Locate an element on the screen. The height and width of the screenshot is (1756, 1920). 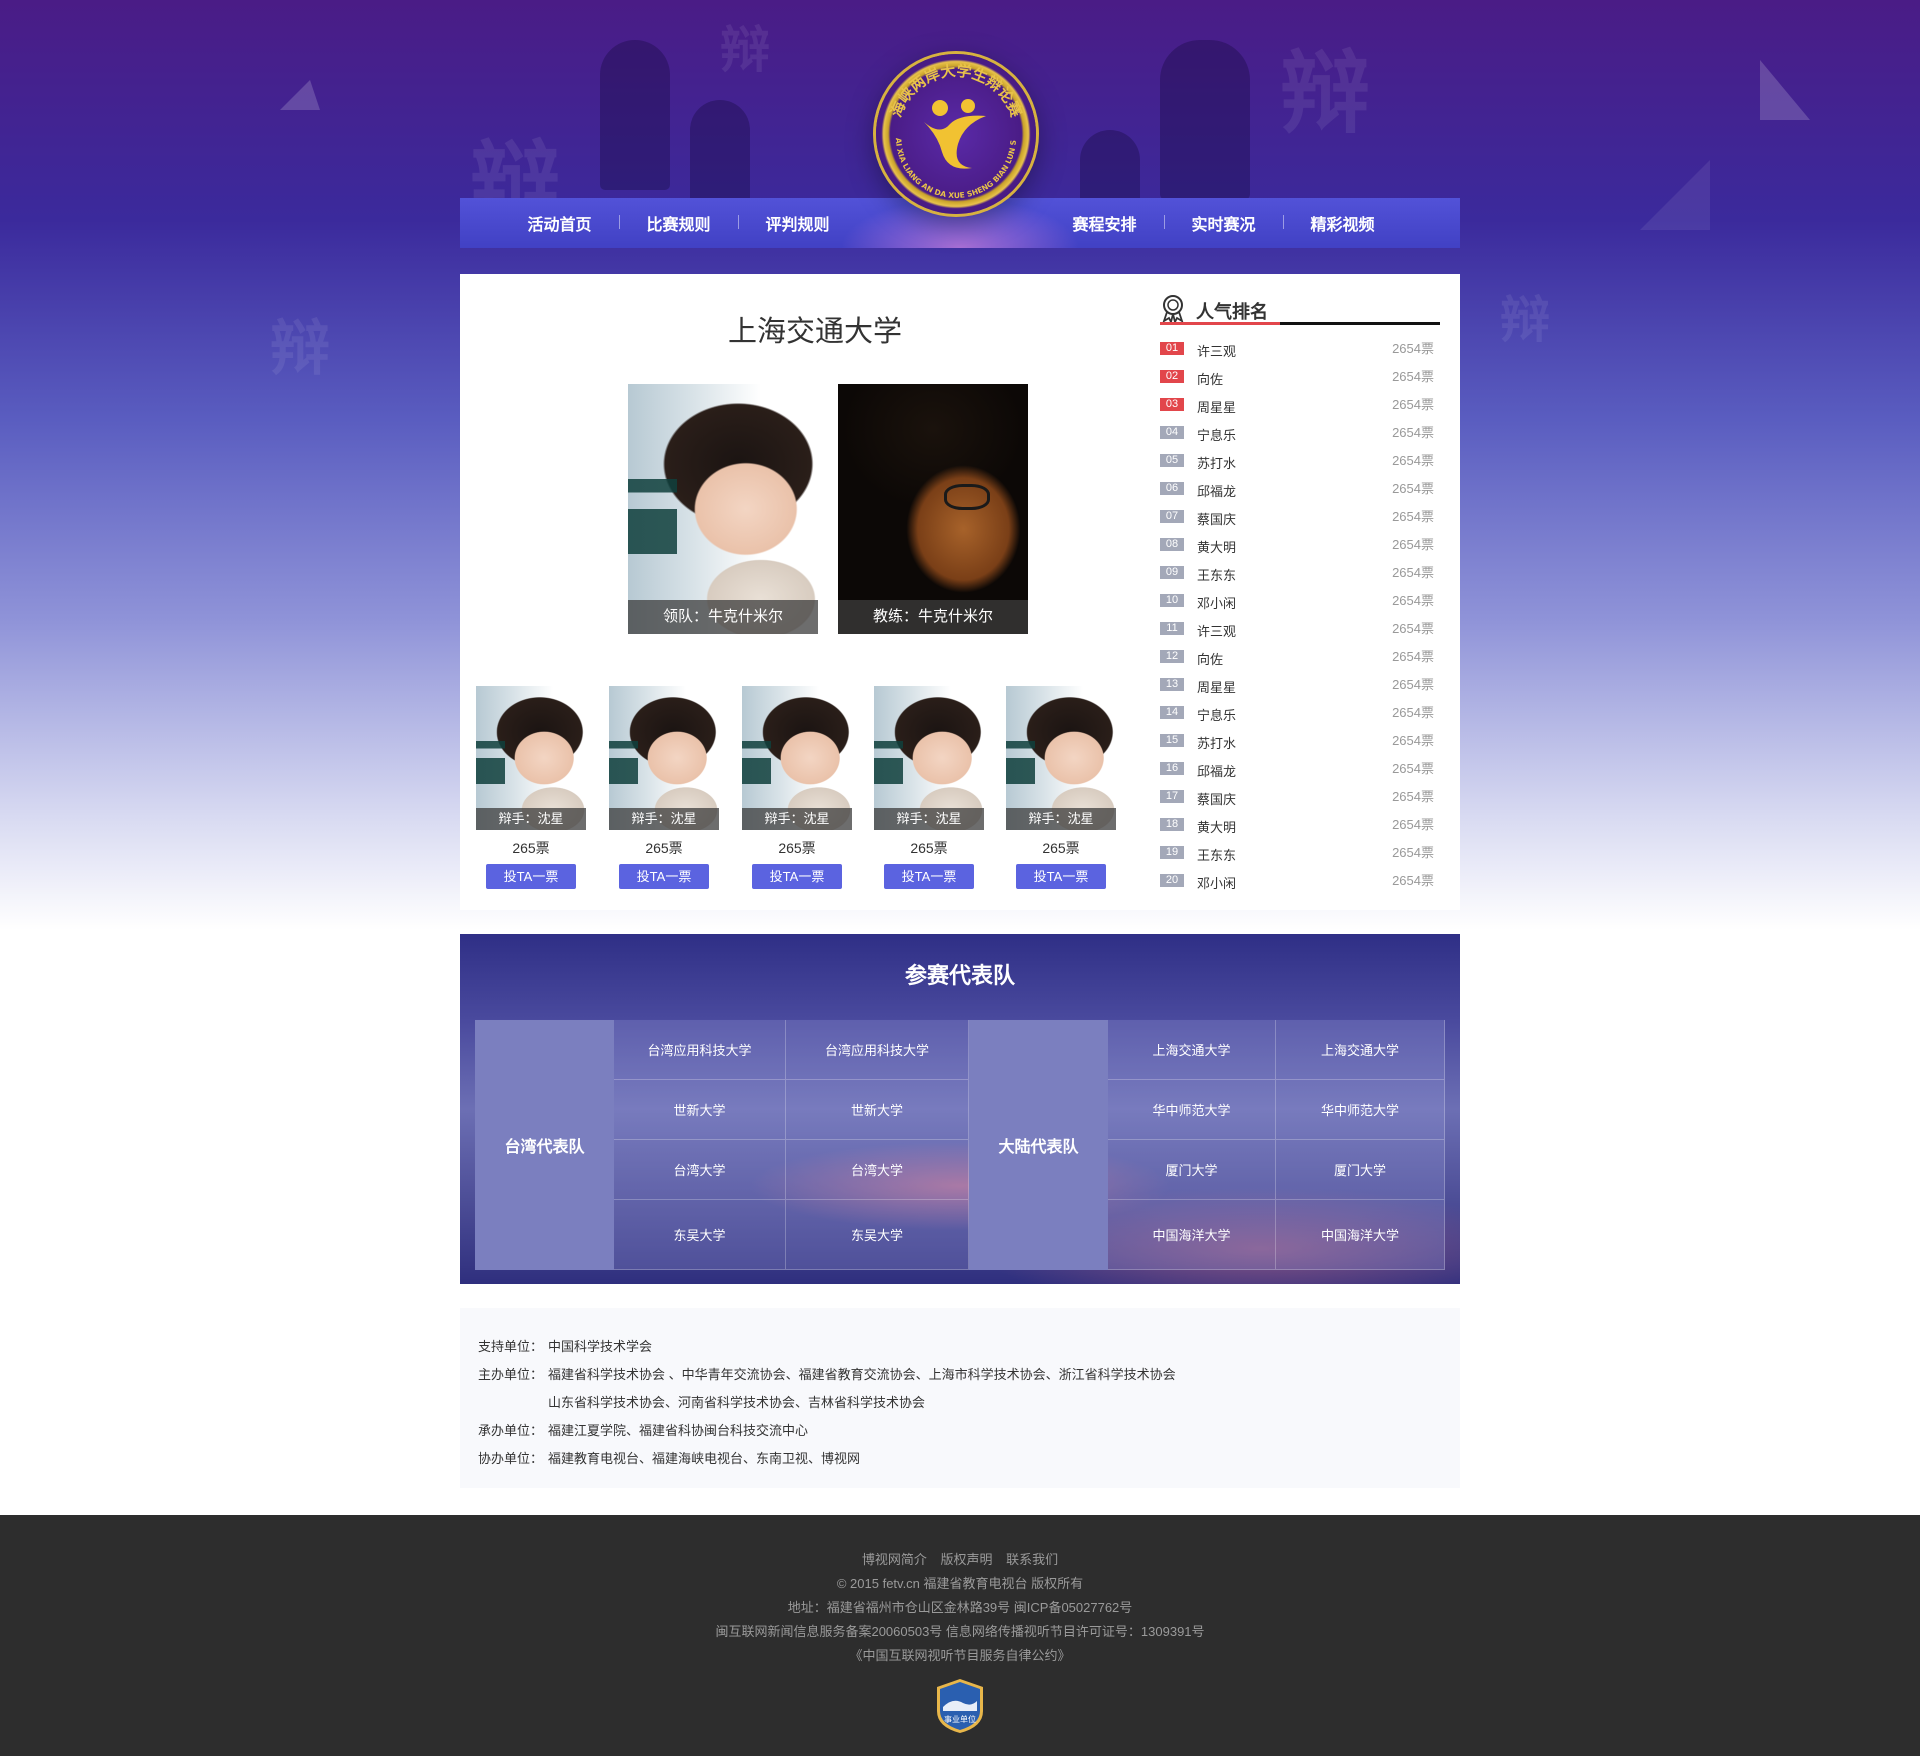
nav-rules: 比赛规则 is located at coordinates (678, 223).